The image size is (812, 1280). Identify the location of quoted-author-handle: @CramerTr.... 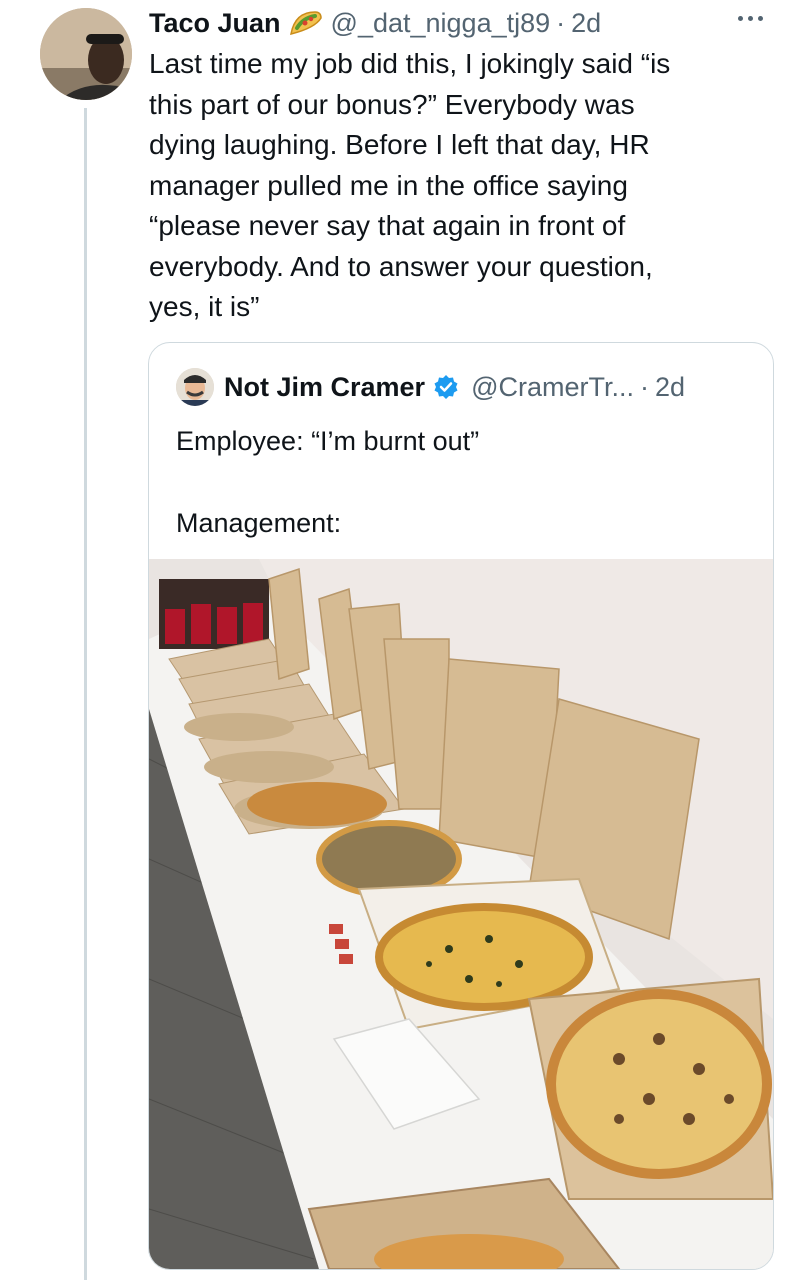
(552, 387).